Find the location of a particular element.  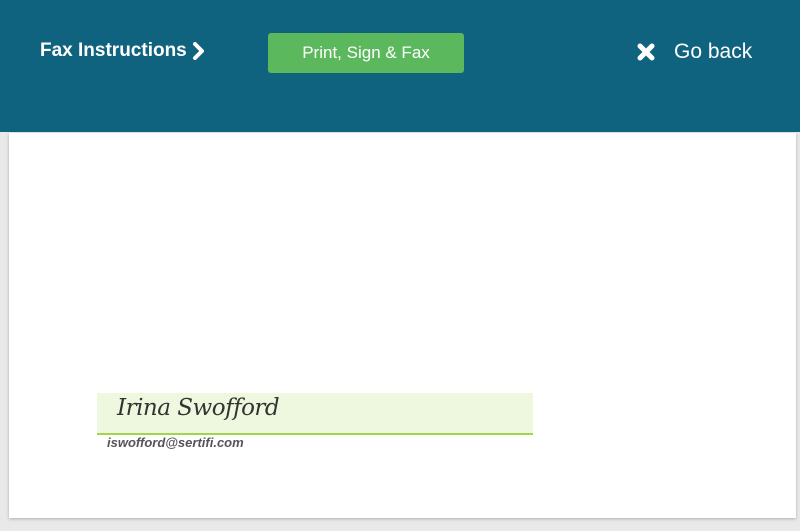

signer-email: iswofford@sertifi.com is located at coordinates (175, 442).